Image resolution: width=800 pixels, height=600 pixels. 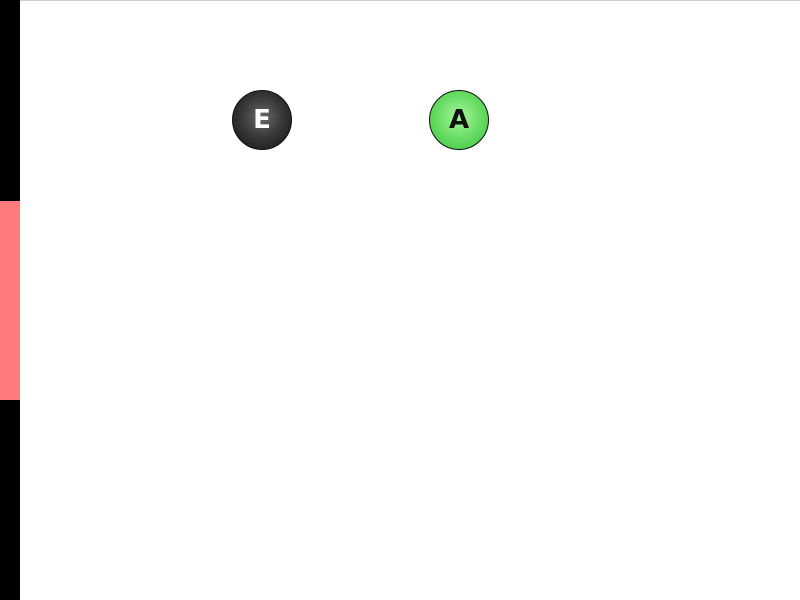 What do you see at coordinates (410, 0) in the screenshot?
I see `top-border` at bounding box center [410, 0].